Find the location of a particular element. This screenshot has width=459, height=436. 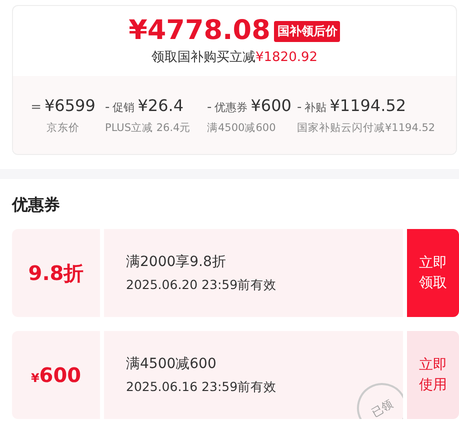

breakdown-amount: ¥1194.52 is located at coordinates (368, 105).